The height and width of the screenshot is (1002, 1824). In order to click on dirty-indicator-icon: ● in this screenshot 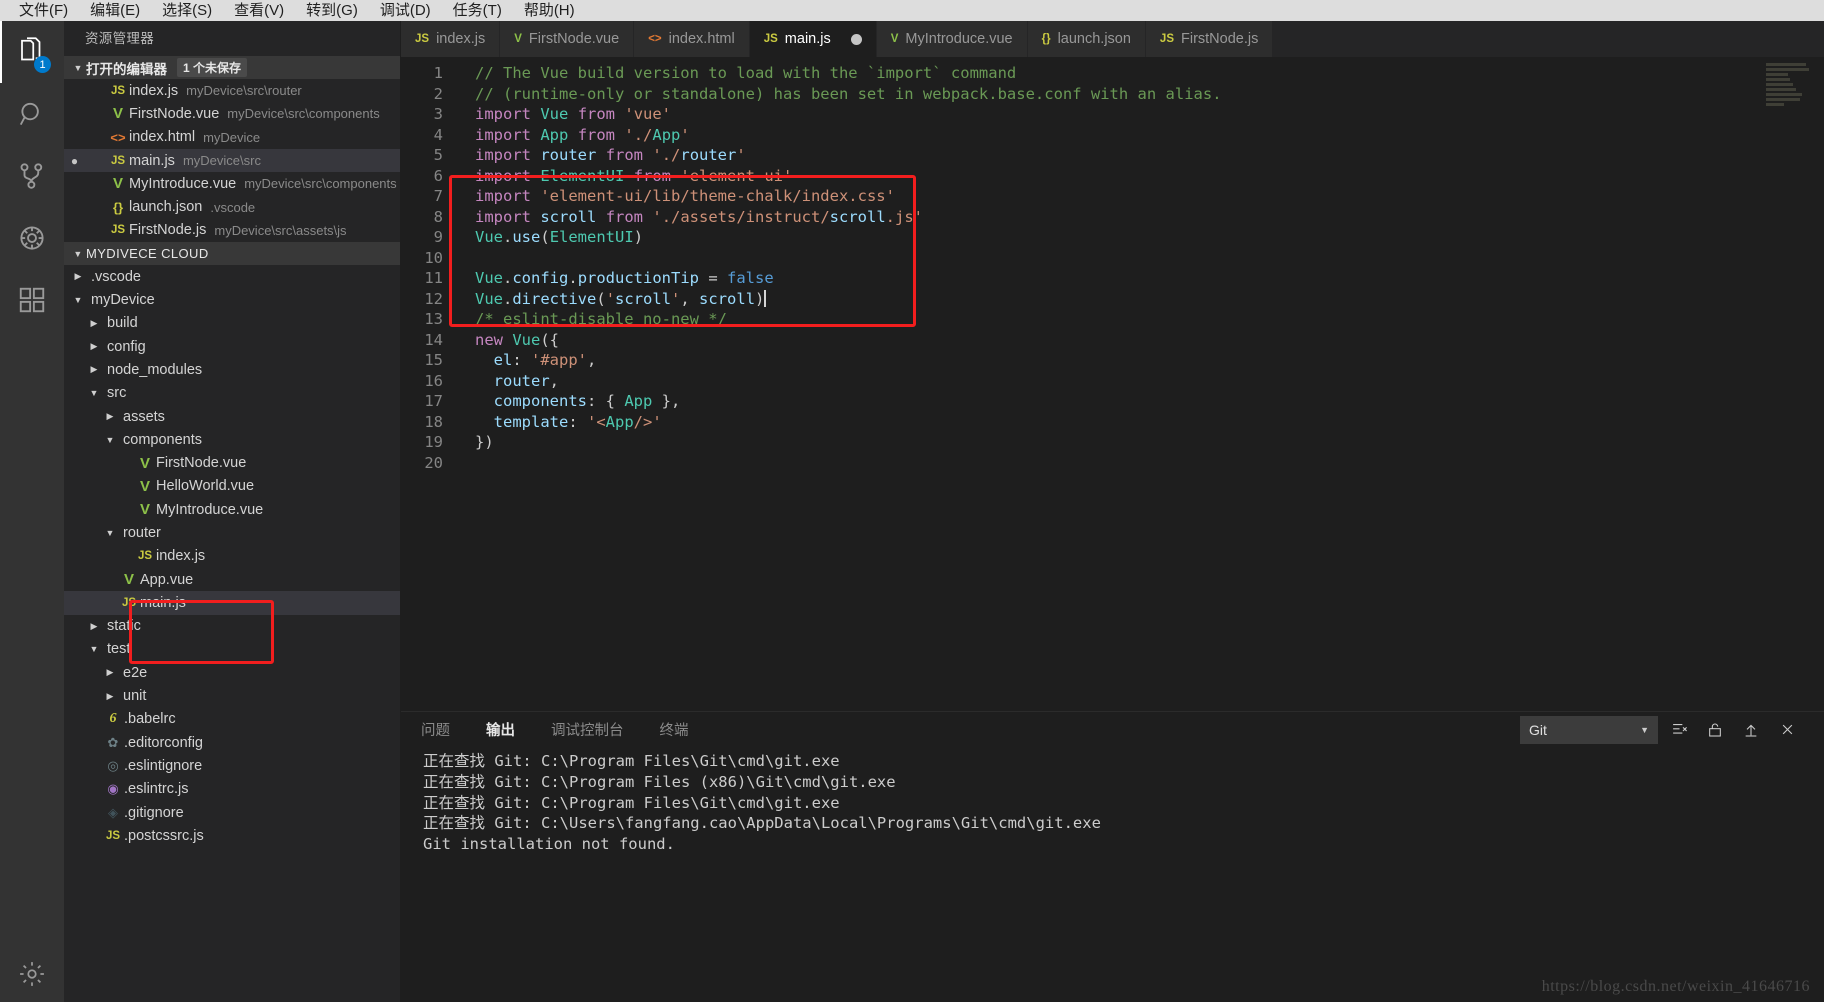, I will do `click(74, 160)`.